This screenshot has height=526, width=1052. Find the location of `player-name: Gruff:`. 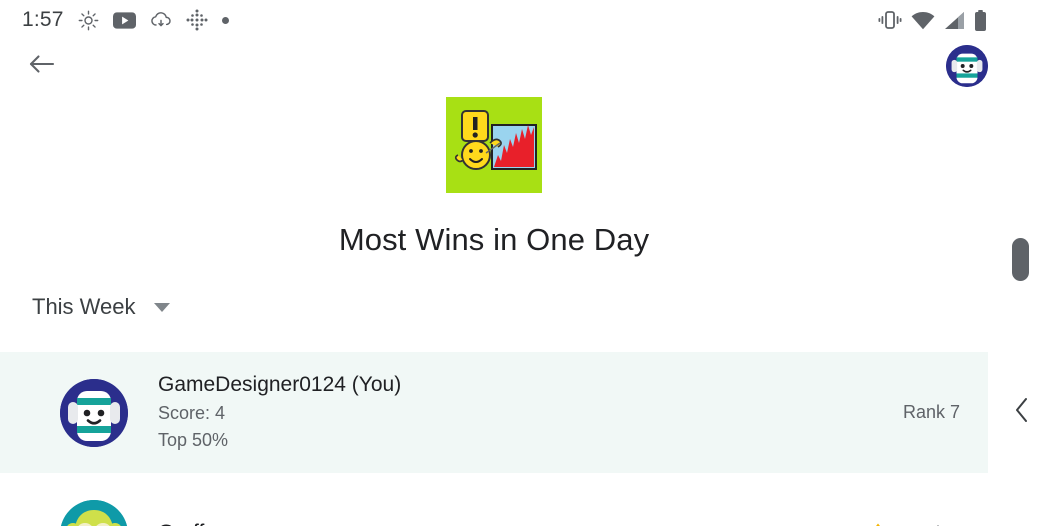

player-name: Gruff: is located at coordinates (184, 522).